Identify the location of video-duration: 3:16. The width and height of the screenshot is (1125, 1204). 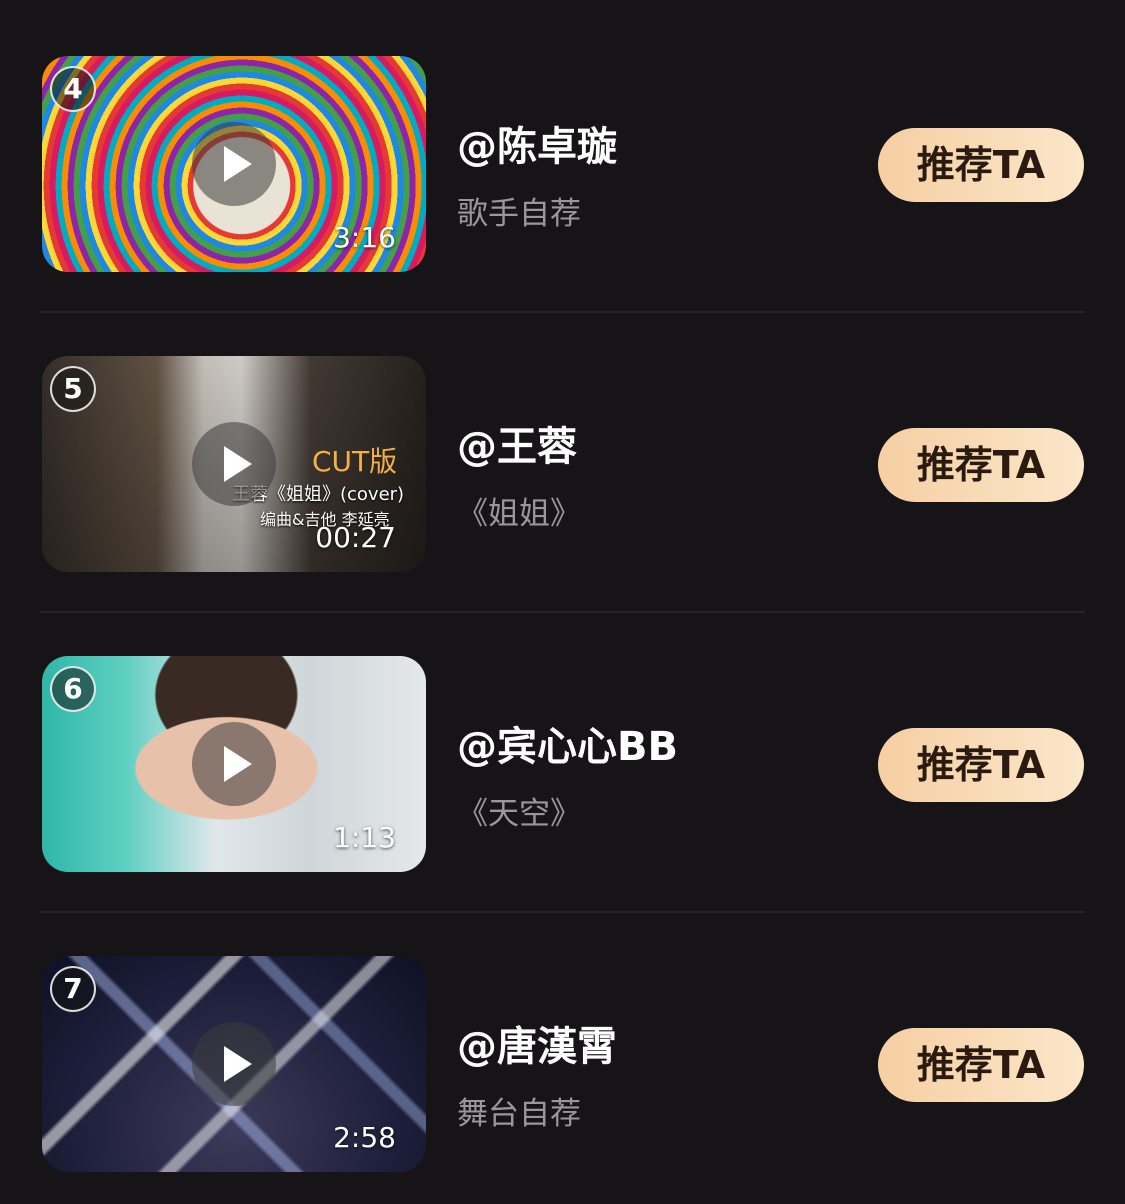
(364, 237).